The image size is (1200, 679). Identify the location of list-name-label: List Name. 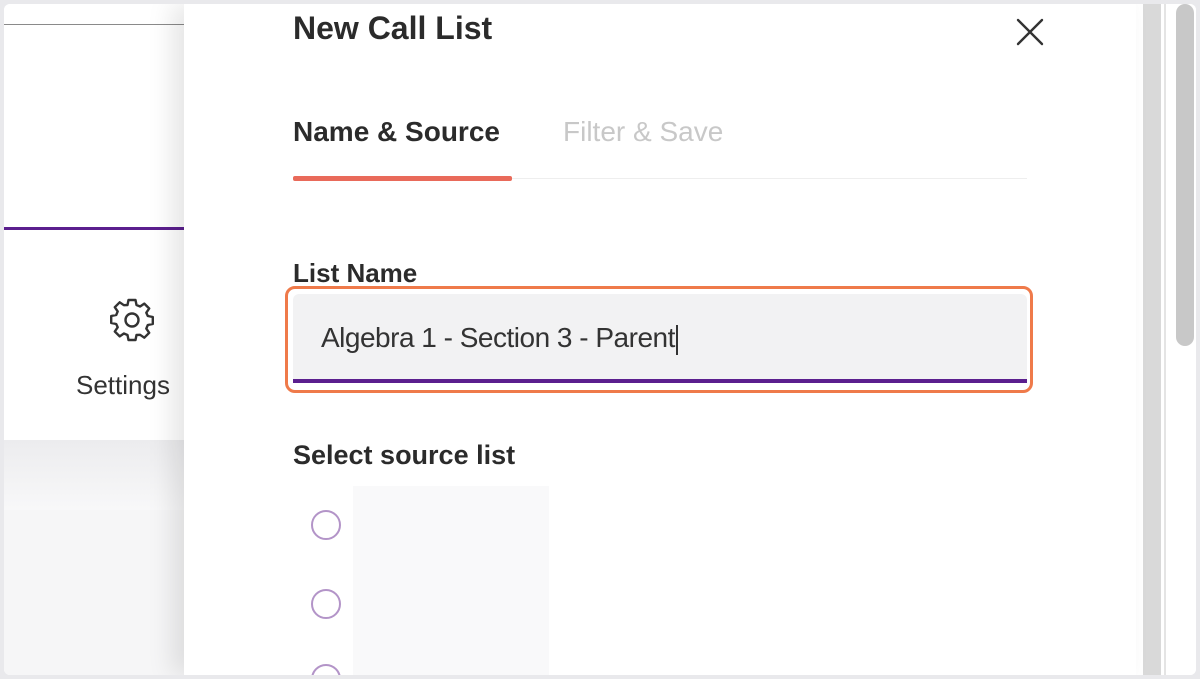
(355, 273).